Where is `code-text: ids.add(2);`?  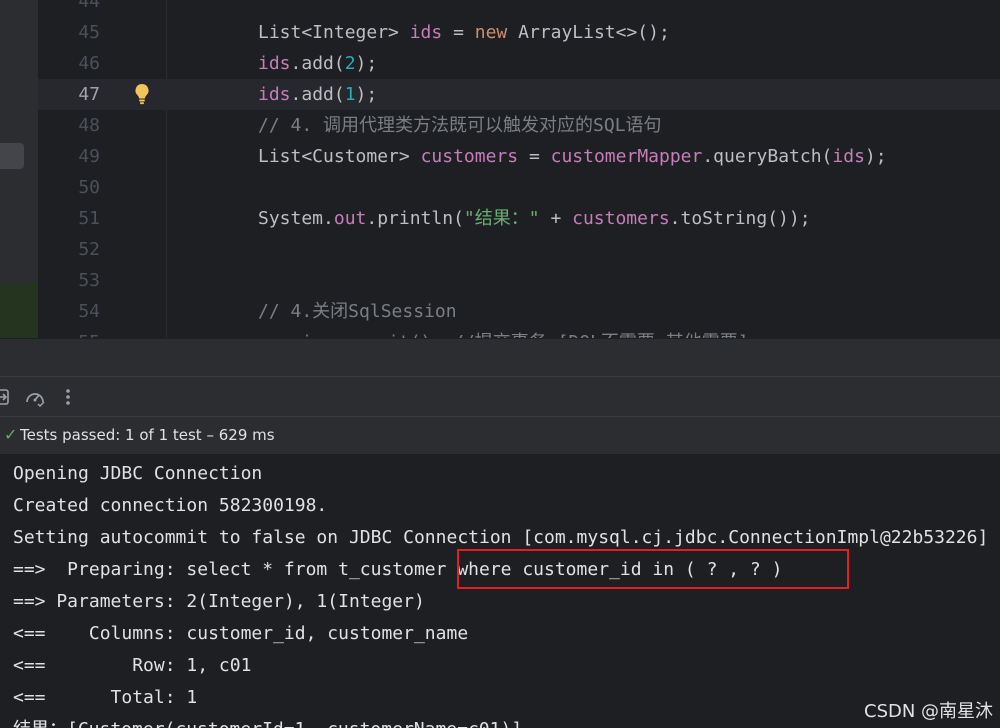 code-text: ids.add(2); is located at coordinates (317, 63).